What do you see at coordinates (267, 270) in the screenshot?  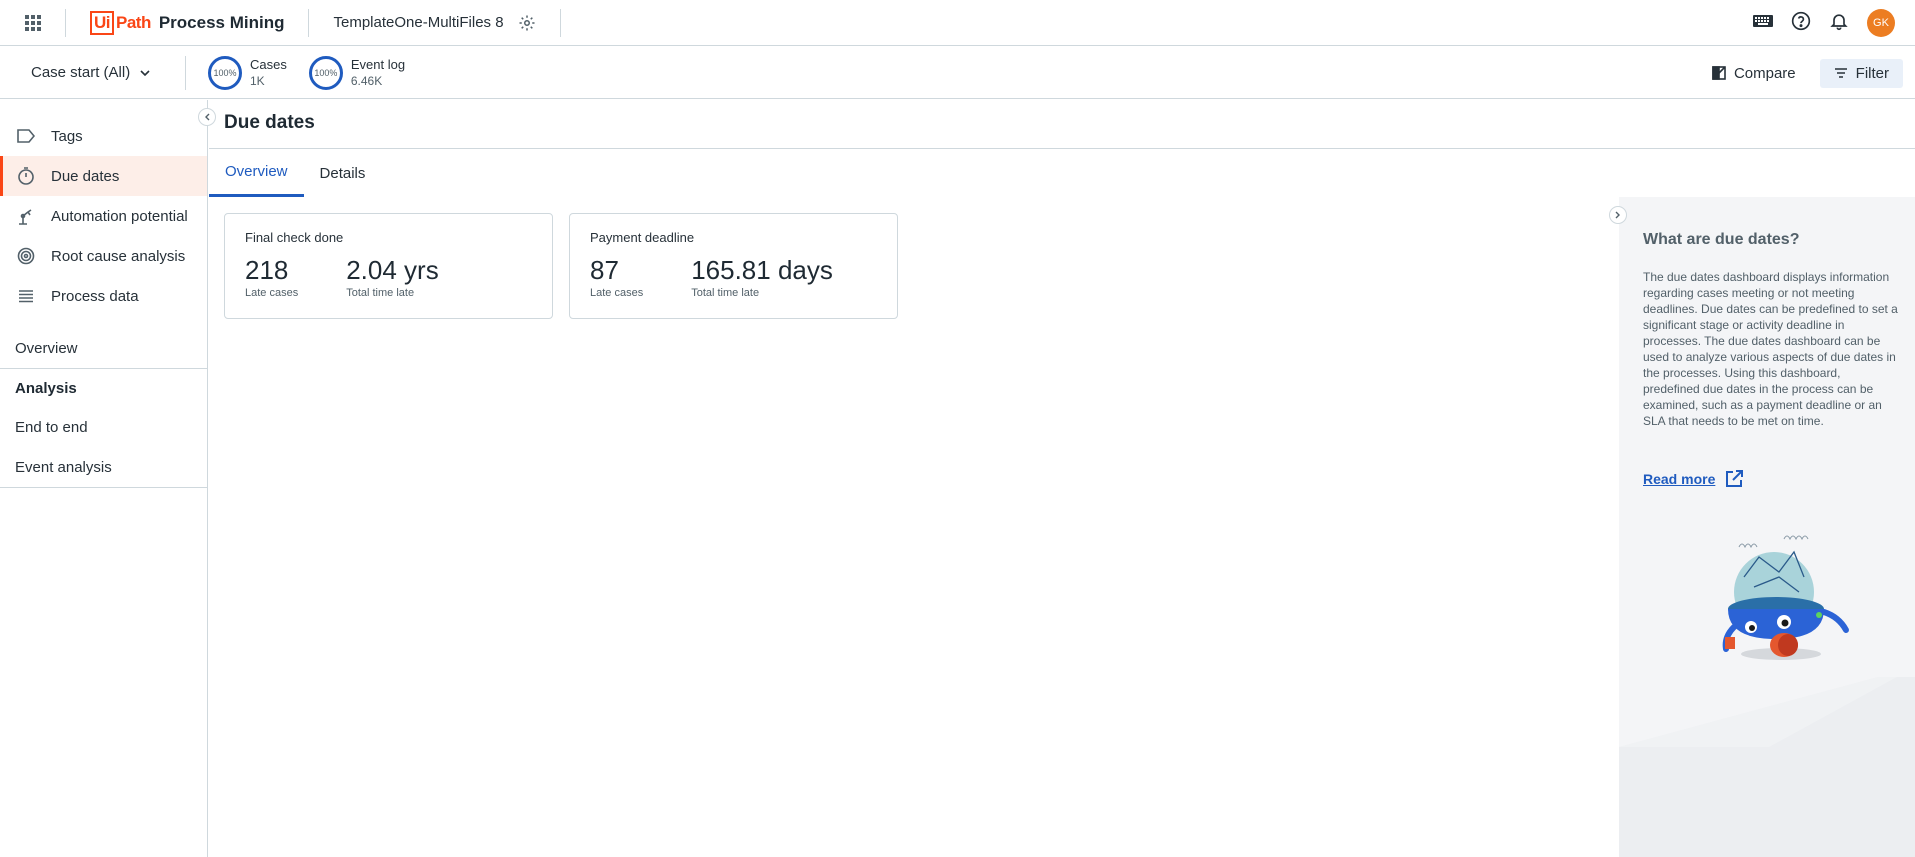 I see `late-cases-value: 218` at bounding box center [267, 270].